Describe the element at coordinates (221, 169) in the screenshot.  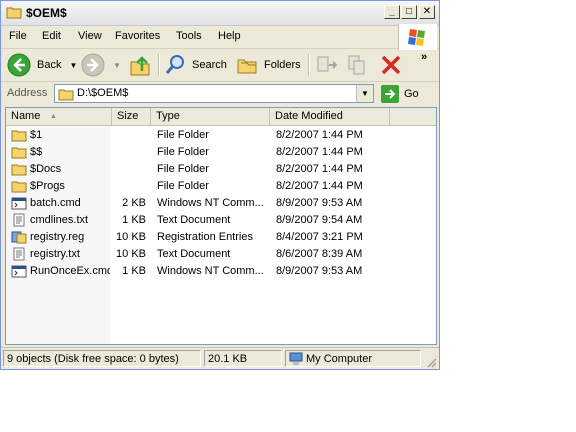
I see `table-row: $Docs File Folder 8/2/2007 1:44 PM` at that location.